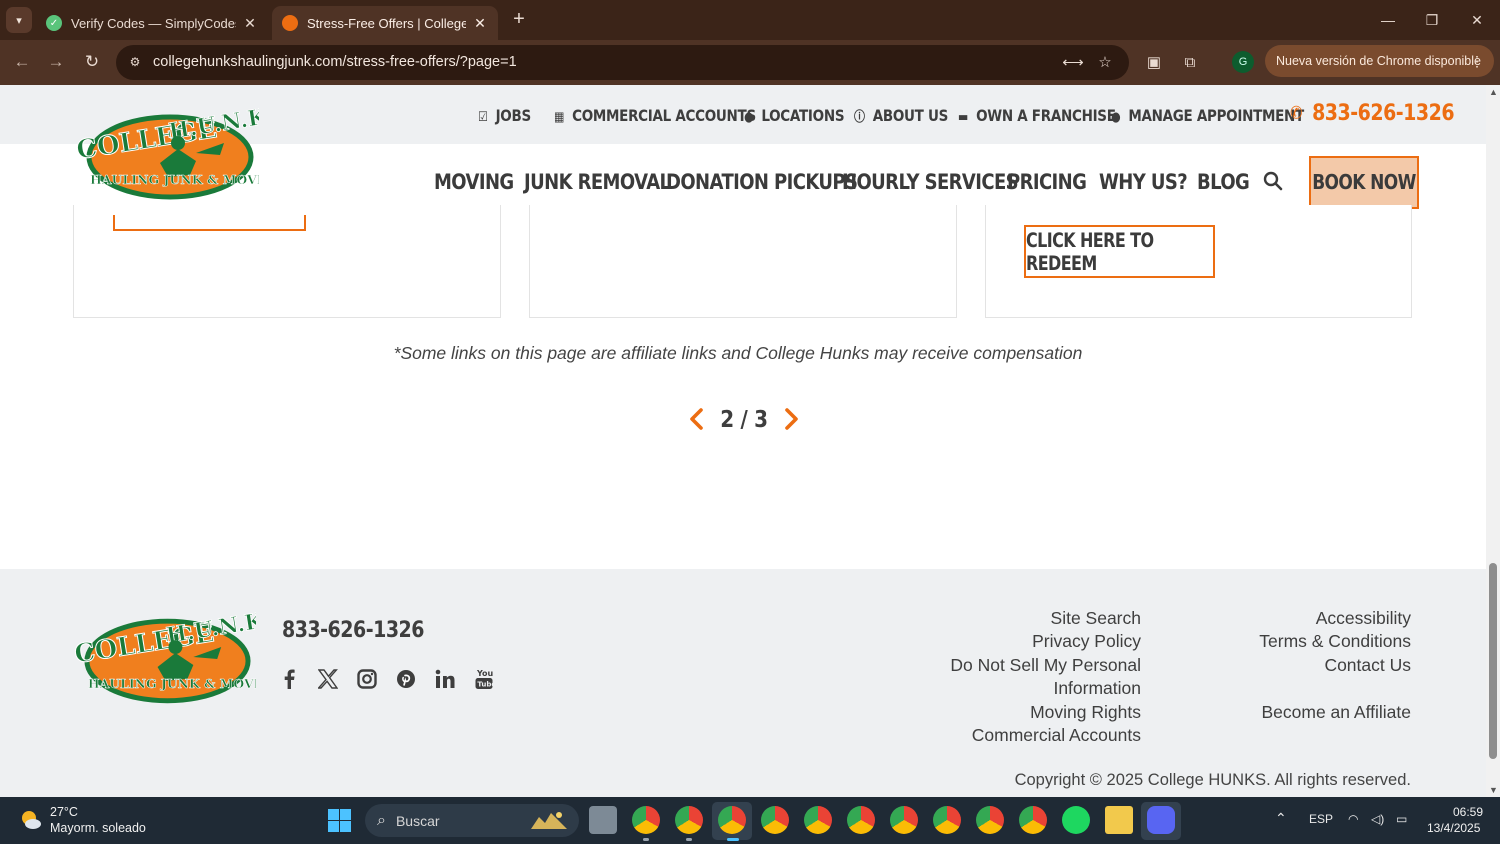  What do you see at coordinates (31, 820) in the screenshot?
I see `weather-sun-icon` at bounding box center [31, 820].